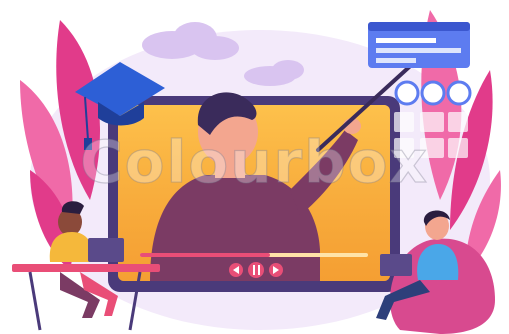 Image resolution: width=509 pixels, height=334 pixels. Describe the element at coordinates (396, 265) in the screenshot. I see `laptop-right` at that location.